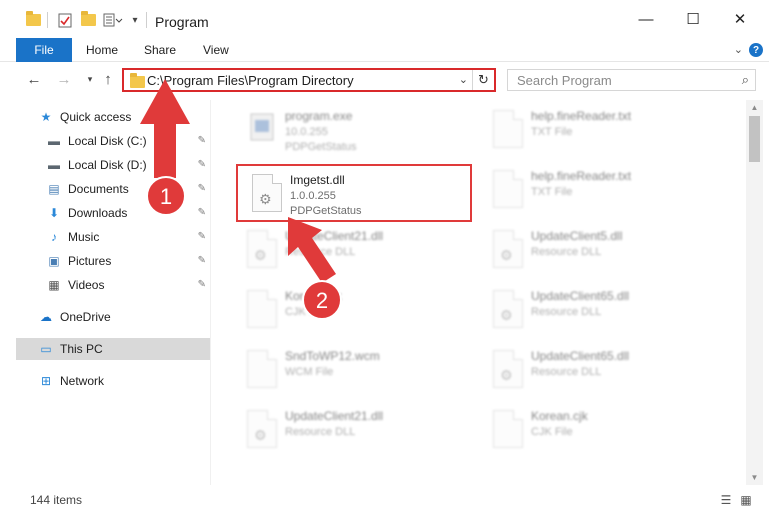  I want to click on minimize-button: —, so click(646, 19).